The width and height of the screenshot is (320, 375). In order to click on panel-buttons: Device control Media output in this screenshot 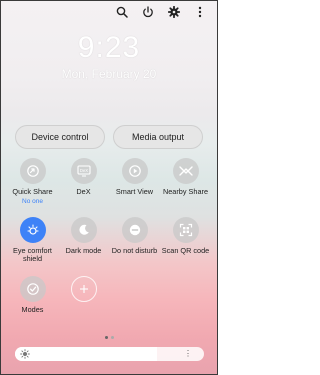, I will do `click(109, 137)`.